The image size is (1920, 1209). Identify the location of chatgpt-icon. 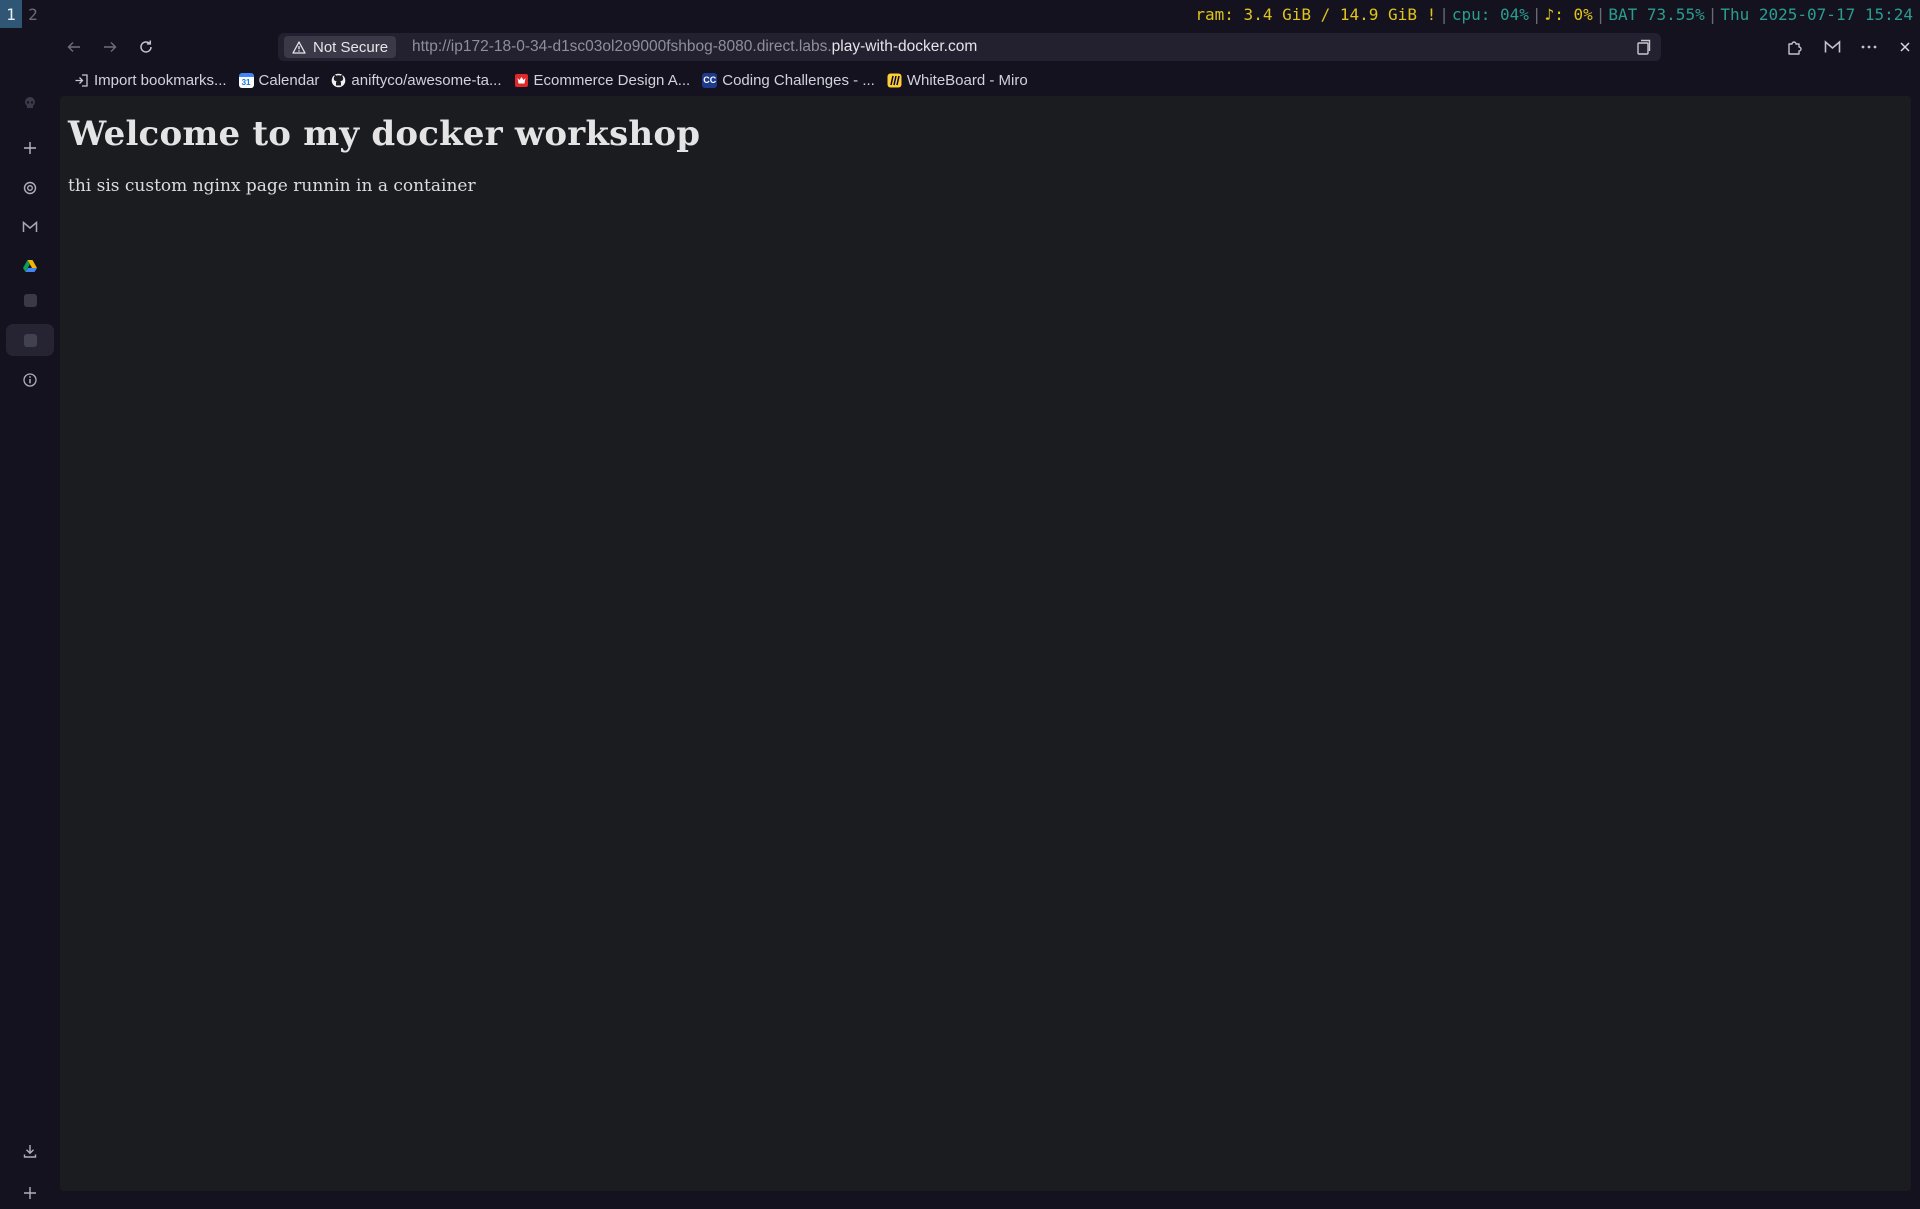
(30, 188).